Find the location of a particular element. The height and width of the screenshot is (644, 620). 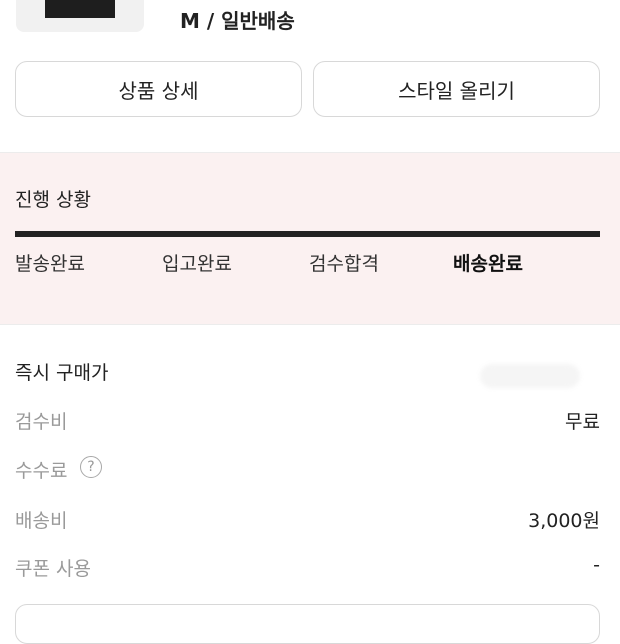

inspection-fee-value: 무료 is located at coordinates (582, 422).